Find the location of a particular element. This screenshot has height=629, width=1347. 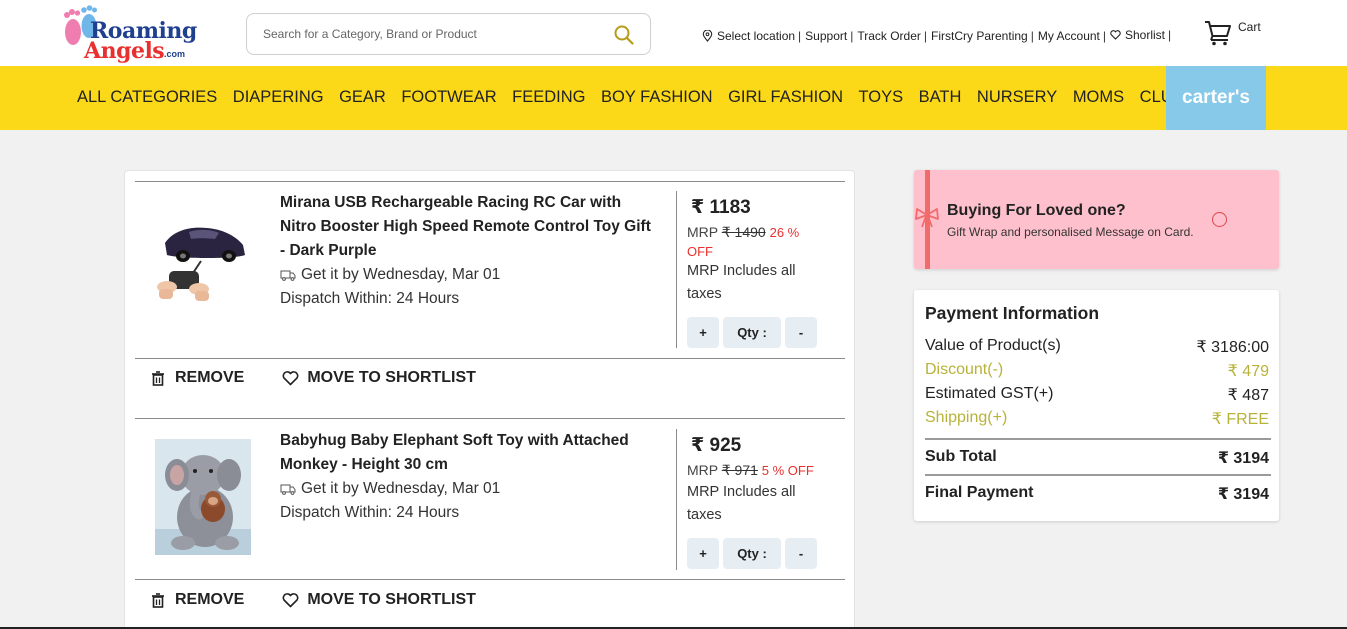

firstcry-parenting-link: FirstCry Parenting is located at coordinates (979, 36).